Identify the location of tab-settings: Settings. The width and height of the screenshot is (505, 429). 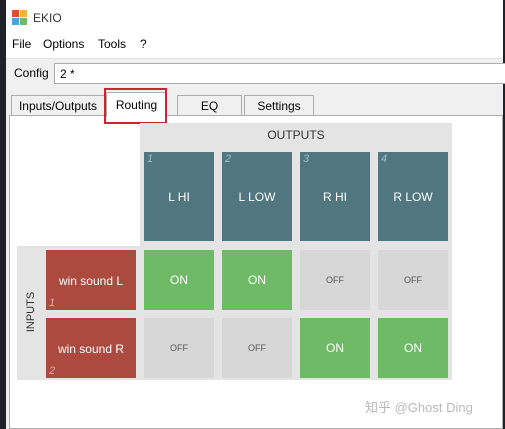
(279, 106).